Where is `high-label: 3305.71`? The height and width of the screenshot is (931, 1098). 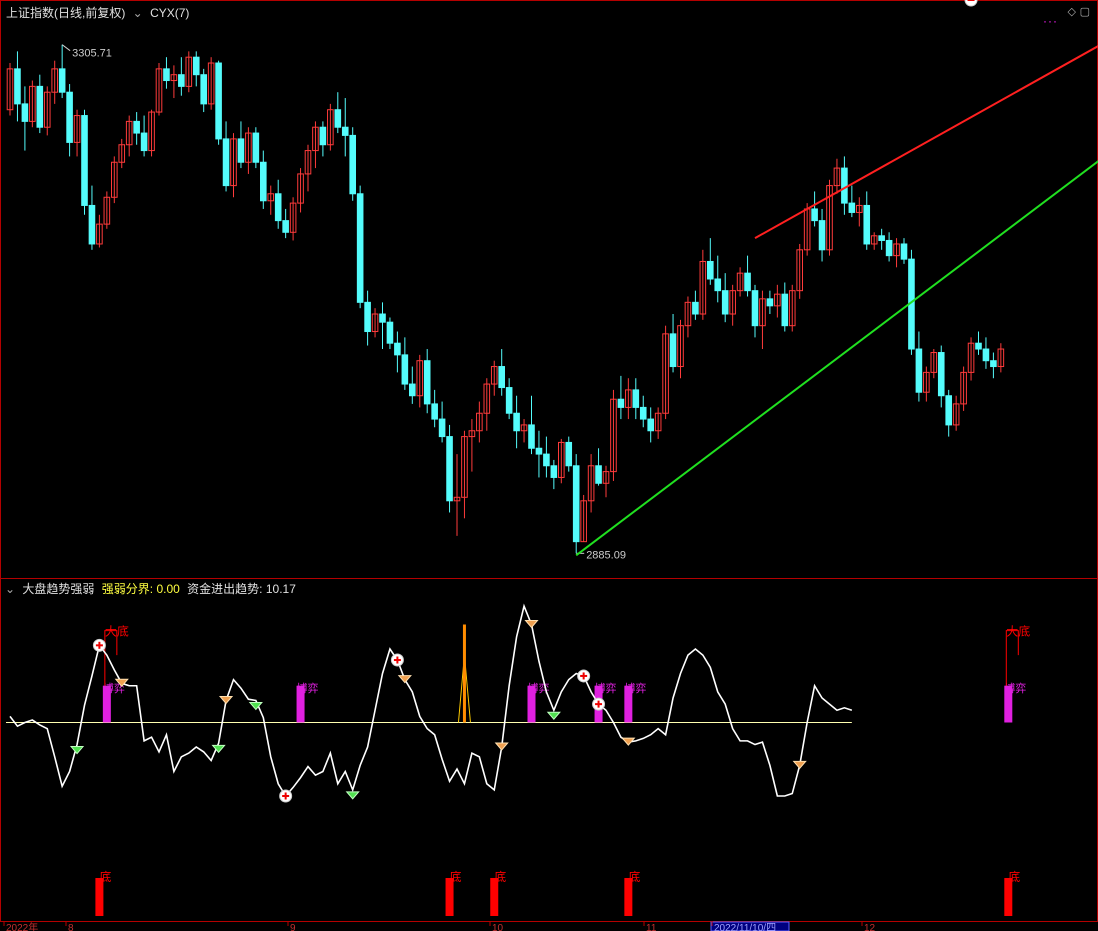
high-label: 3305.71 is located at coordinates (92, 54).